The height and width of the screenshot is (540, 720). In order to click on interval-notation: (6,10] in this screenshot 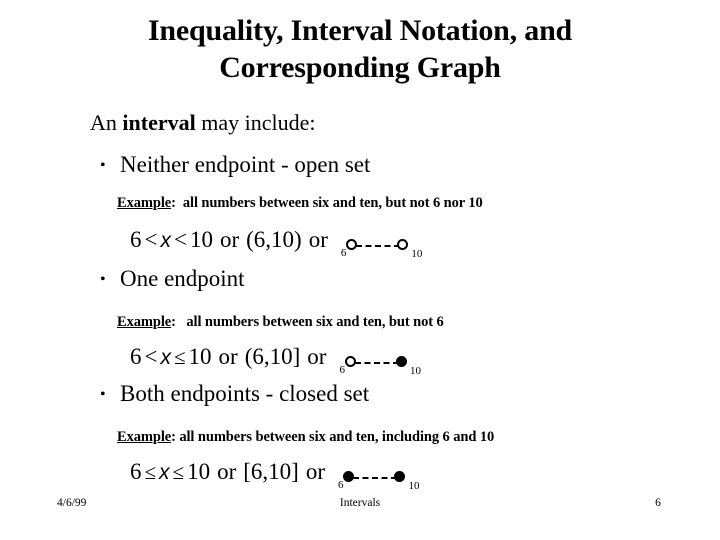, I will do `click(272, 356)`.